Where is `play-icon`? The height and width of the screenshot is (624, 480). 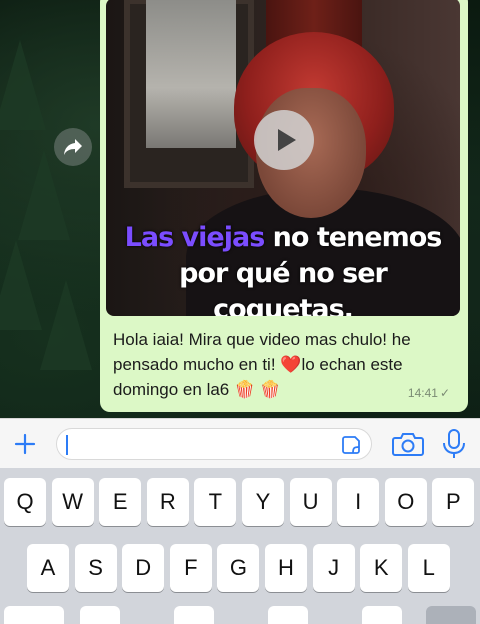 play-icon is located at coordinates (286, 140).